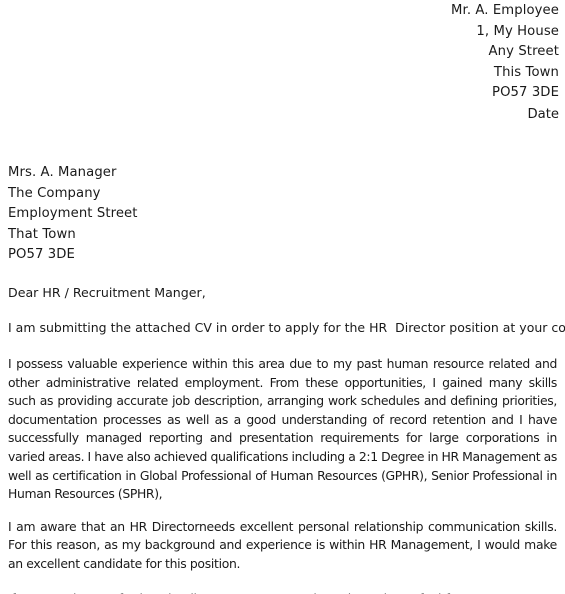  What do you see at coordinates (523, 52) in the screenshot?
I see `sender-address-line-2: Any Street` at bounding box center [523, 52].